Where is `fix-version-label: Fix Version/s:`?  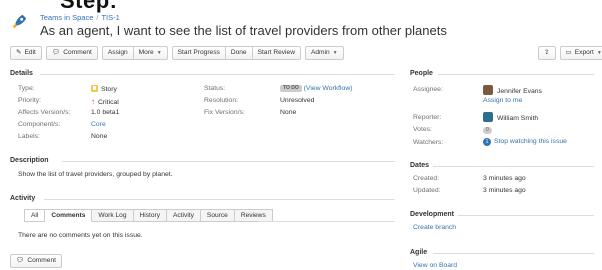 fix-version-label: Fix Version/s: is located at coordinates (224, 112).